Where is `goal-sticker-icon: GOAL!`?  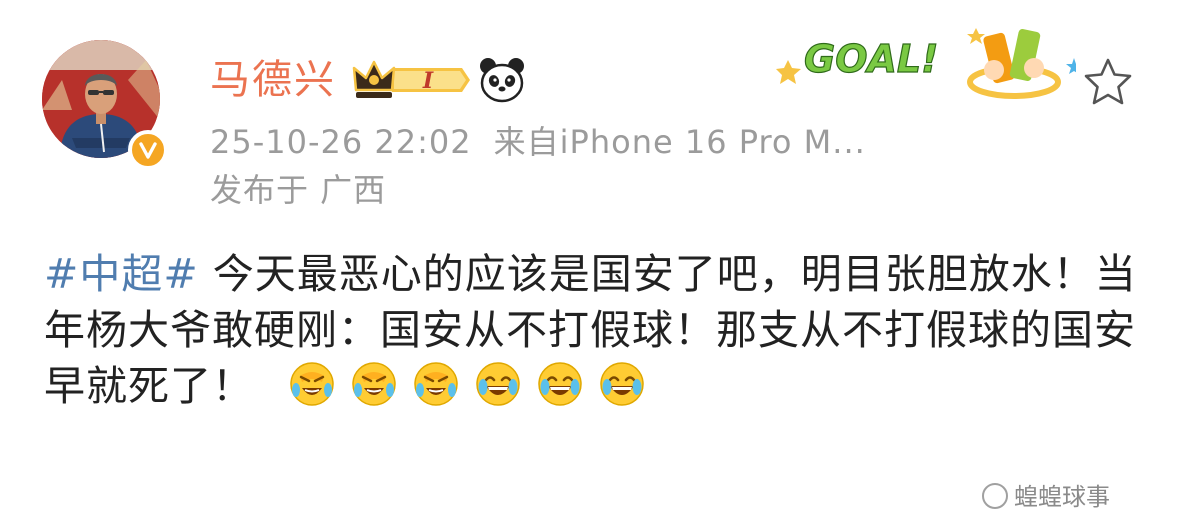 goal-sticker-icon: GOAL! is located at coordinates (929, 60).